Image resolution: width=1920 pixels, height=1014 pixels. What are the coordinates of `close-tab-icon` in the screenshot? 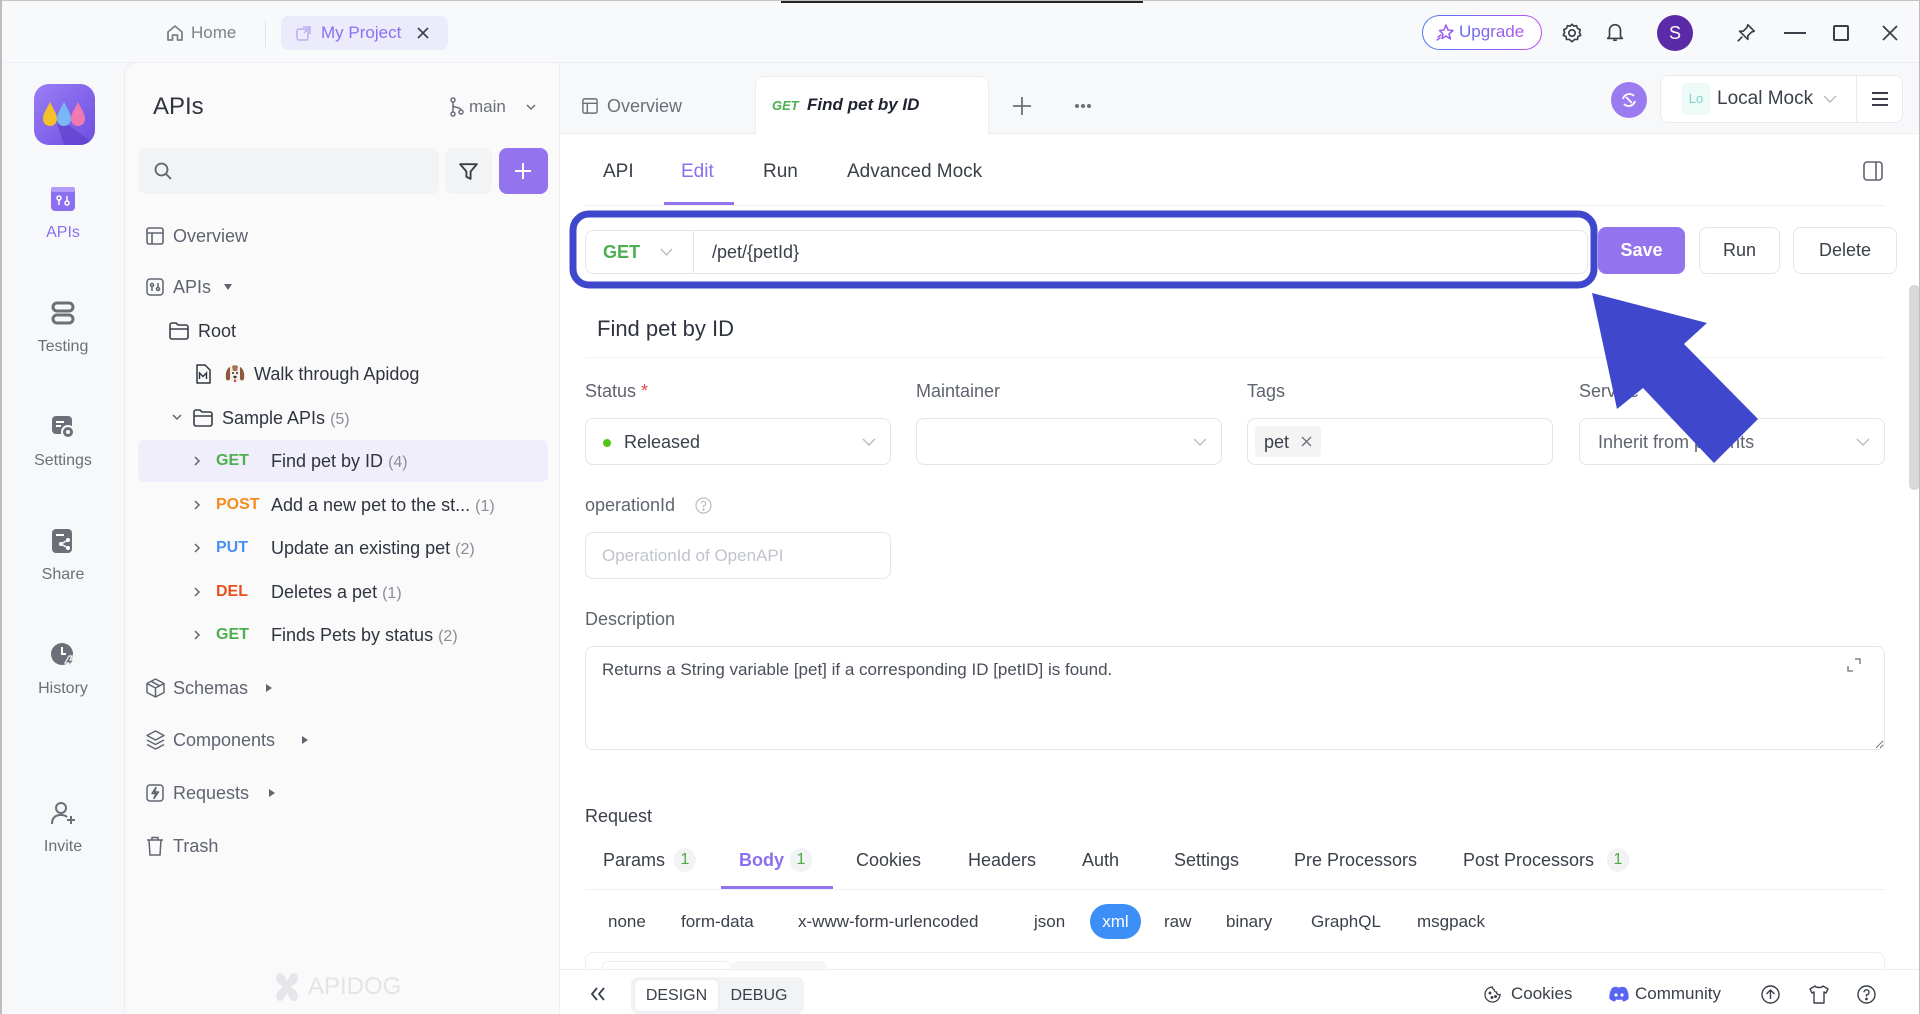 It's located at (423, 33).